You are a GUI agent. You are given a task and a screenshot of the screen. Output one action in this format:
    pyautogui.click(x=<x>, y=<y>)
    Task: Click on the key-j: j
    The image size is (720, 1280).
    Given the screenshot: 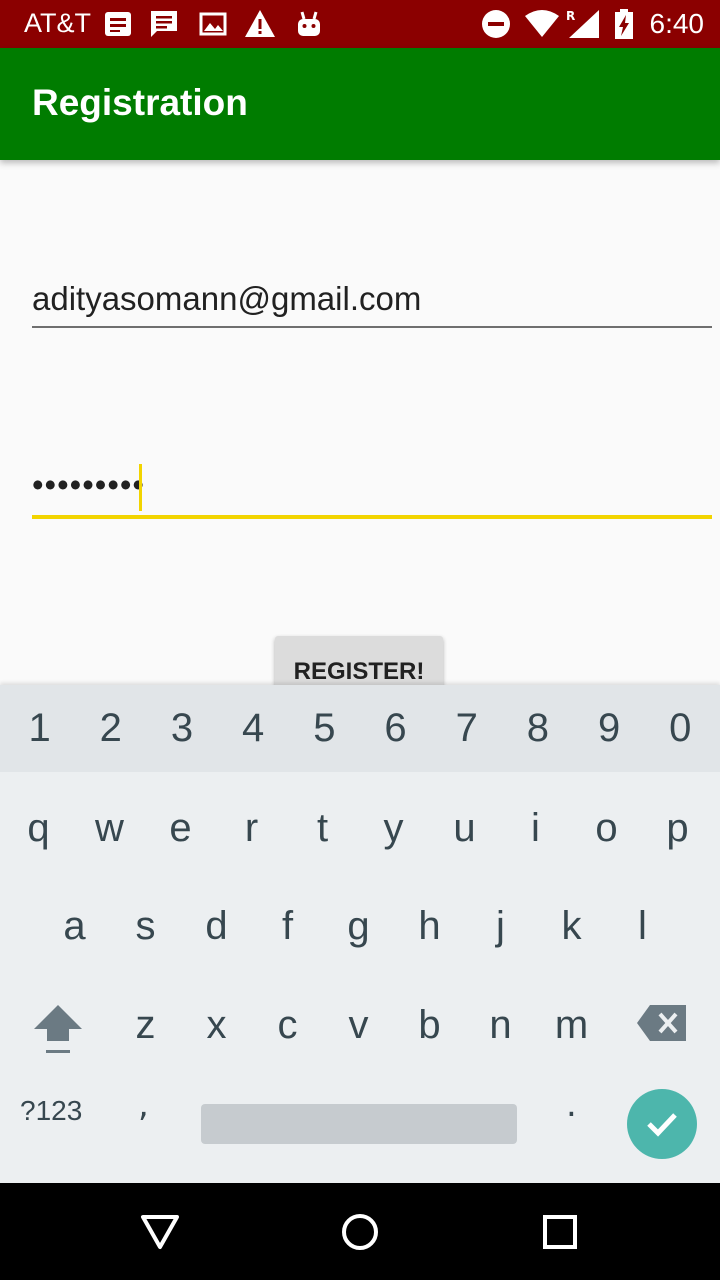 What is the action you would take?
    pyautogui.click(x=500, y=926)
    